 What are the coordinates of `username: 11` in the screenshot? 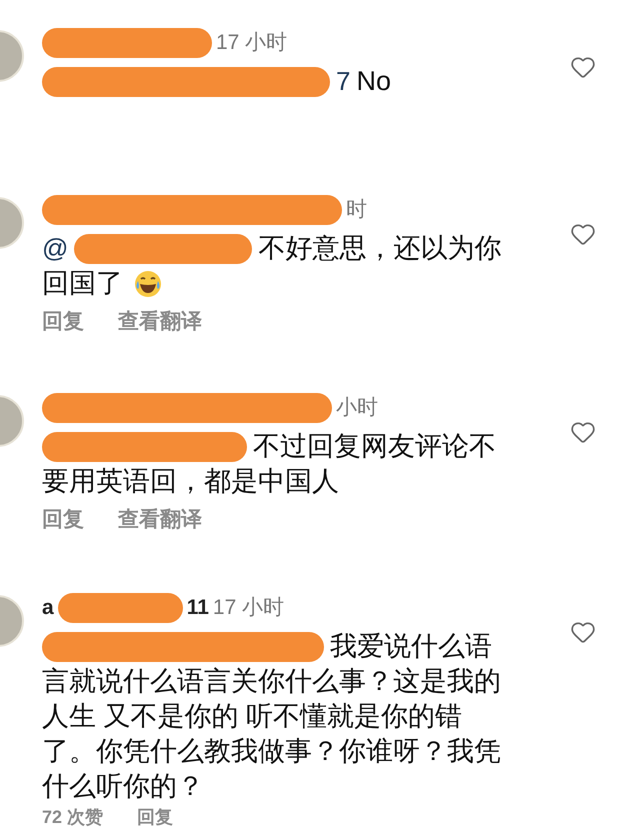 It's located at (197, 608).